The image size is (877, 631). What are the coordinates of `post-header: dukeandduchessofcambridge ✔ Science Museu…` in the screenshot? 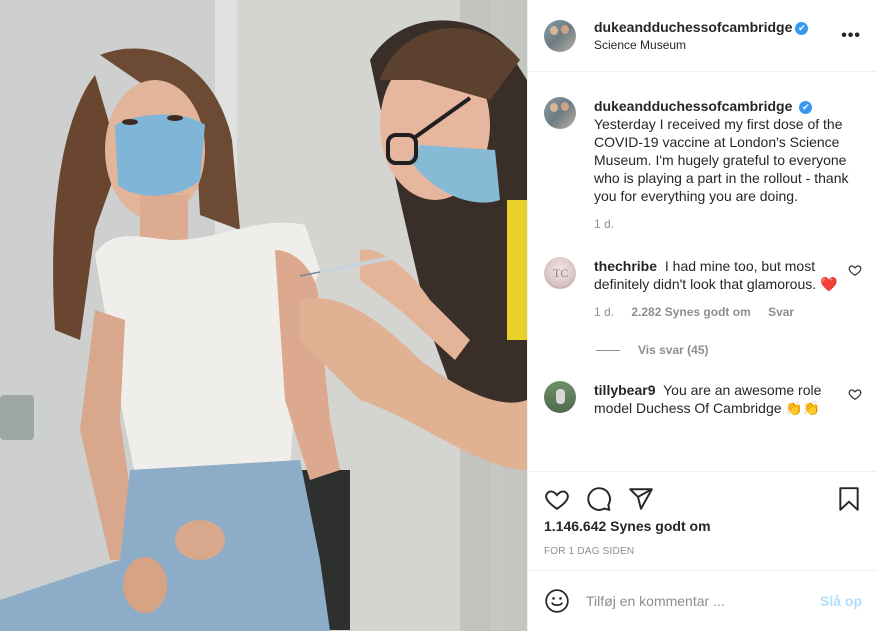 It's located at (702, 36).